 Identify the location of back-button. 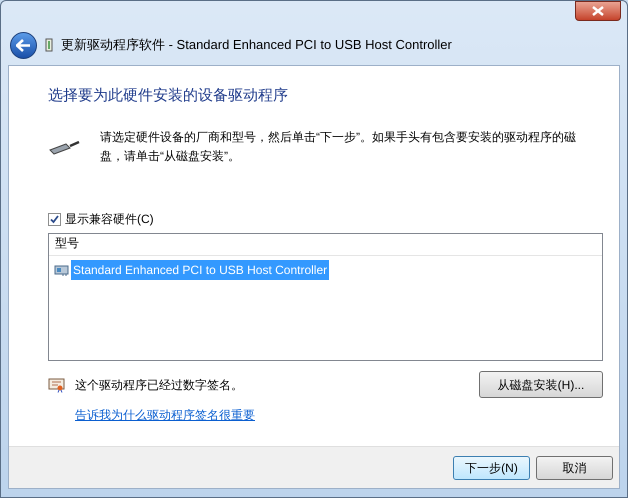
(23, 45).